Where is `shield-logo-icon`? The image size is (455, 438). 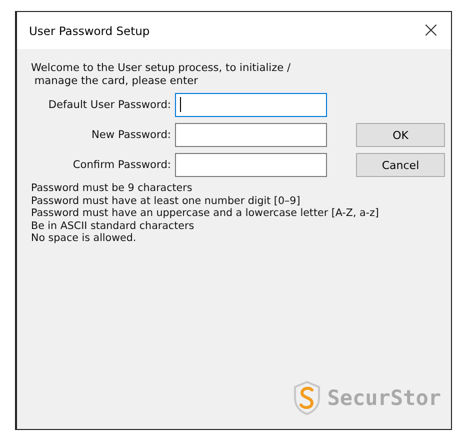 shield-logo-icon is located at coordinates (307, 398).